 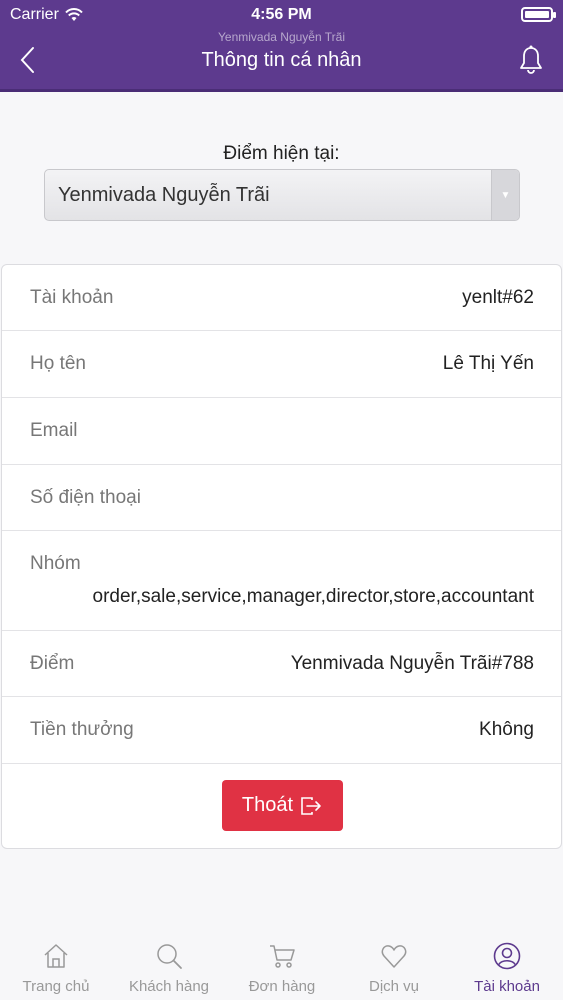 What do you see at coordinates (169, 986) in the screenshot?
I see `tab-label: Khách hàng` at bounding box center [169, 986].